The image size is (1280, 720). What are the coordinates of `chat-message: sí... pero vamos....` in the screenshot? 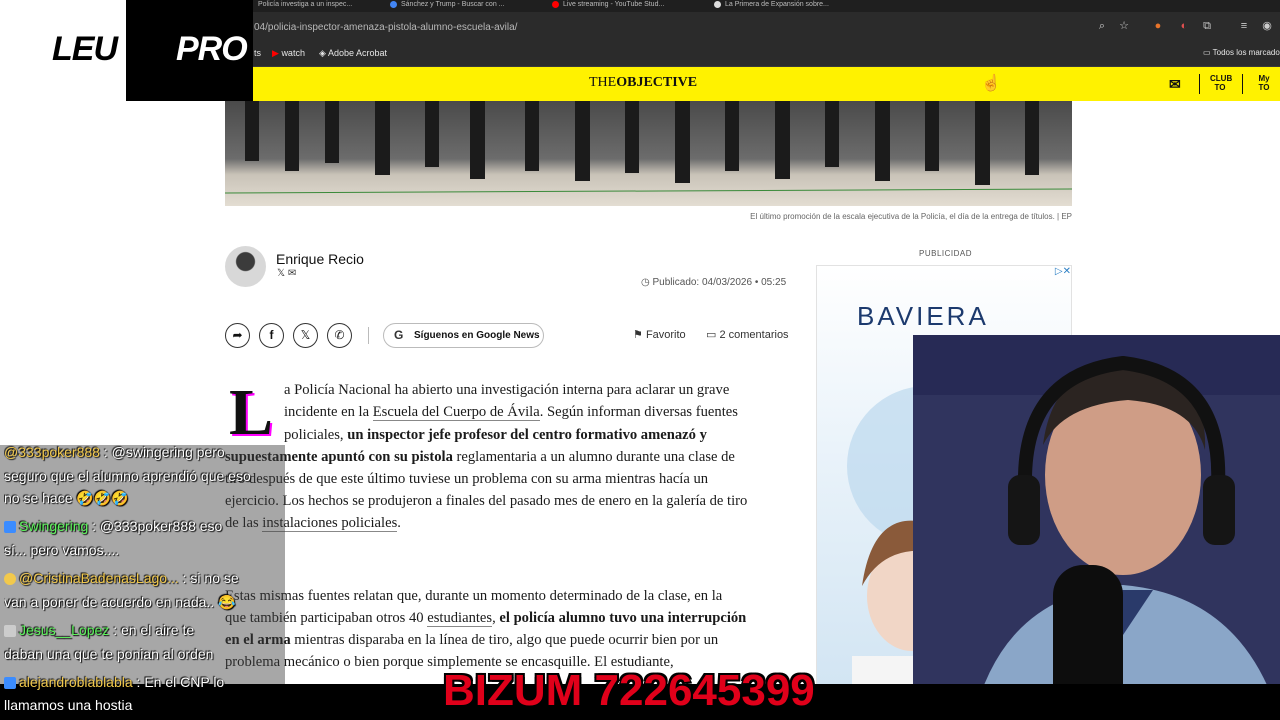 It's located at (62, 550).